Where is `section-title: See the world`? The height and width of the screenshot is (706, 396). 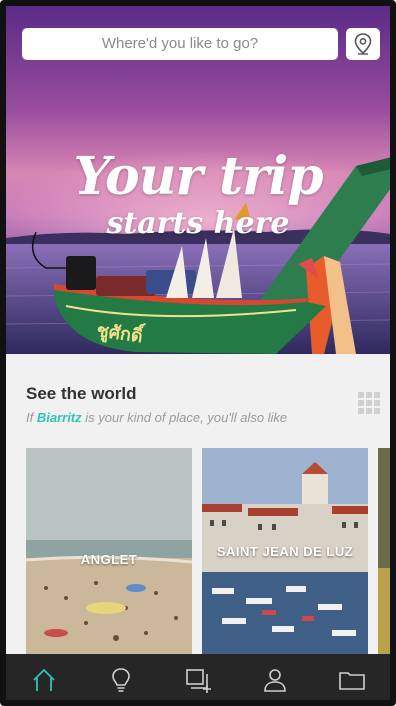
section-title: See the world is located at coordinates (81, 393).